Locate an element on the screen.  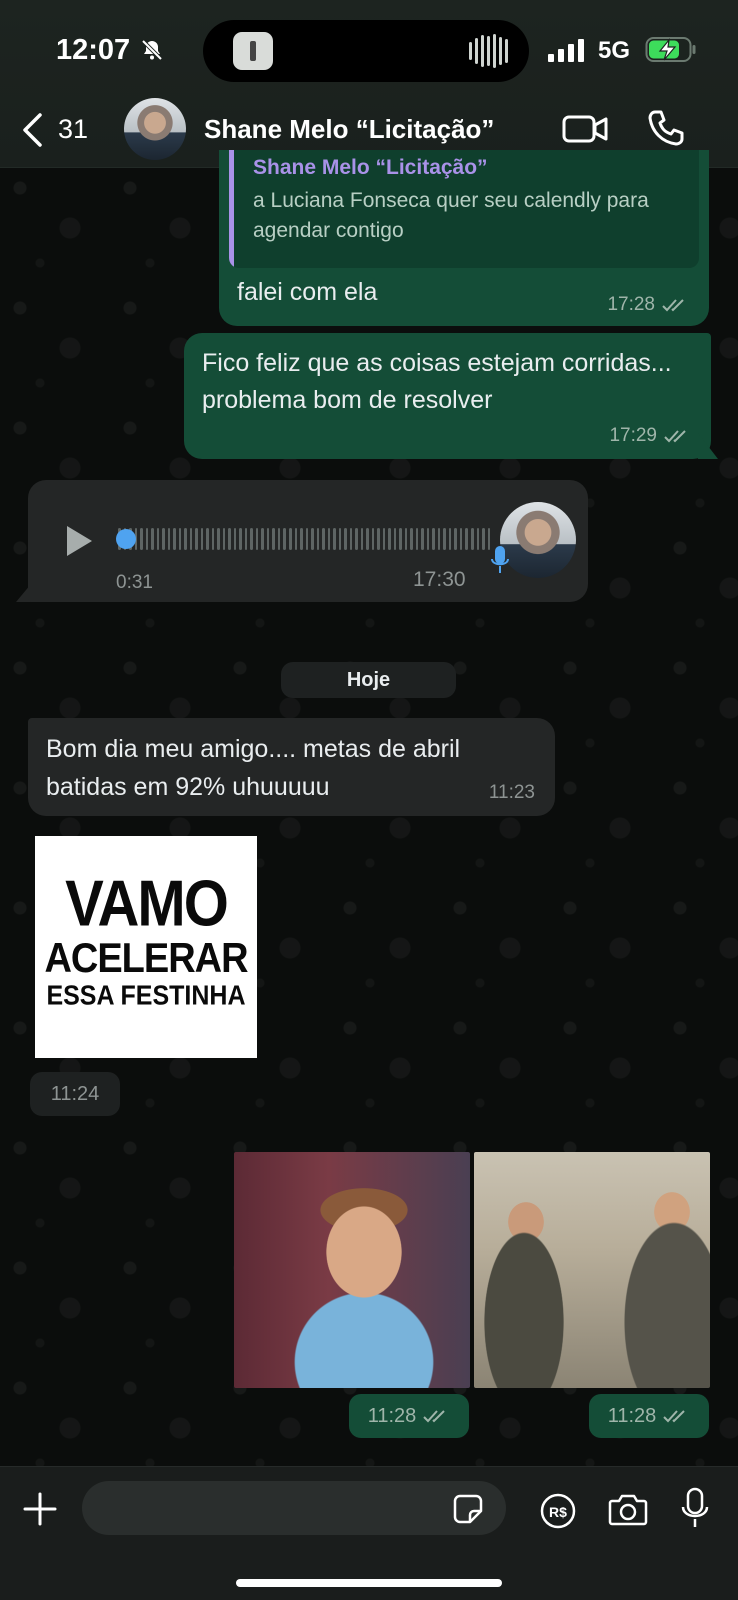
sticker-text-line1: VAMO is located at coordinates (147, 903).